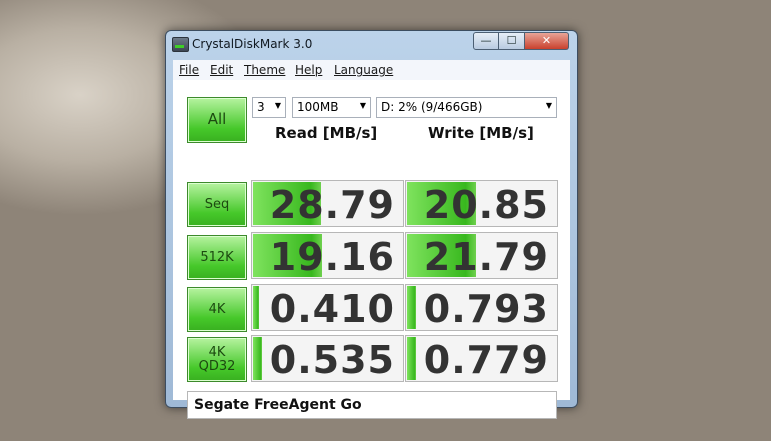  I want to click on row-label: 512K, so click(217, 257).